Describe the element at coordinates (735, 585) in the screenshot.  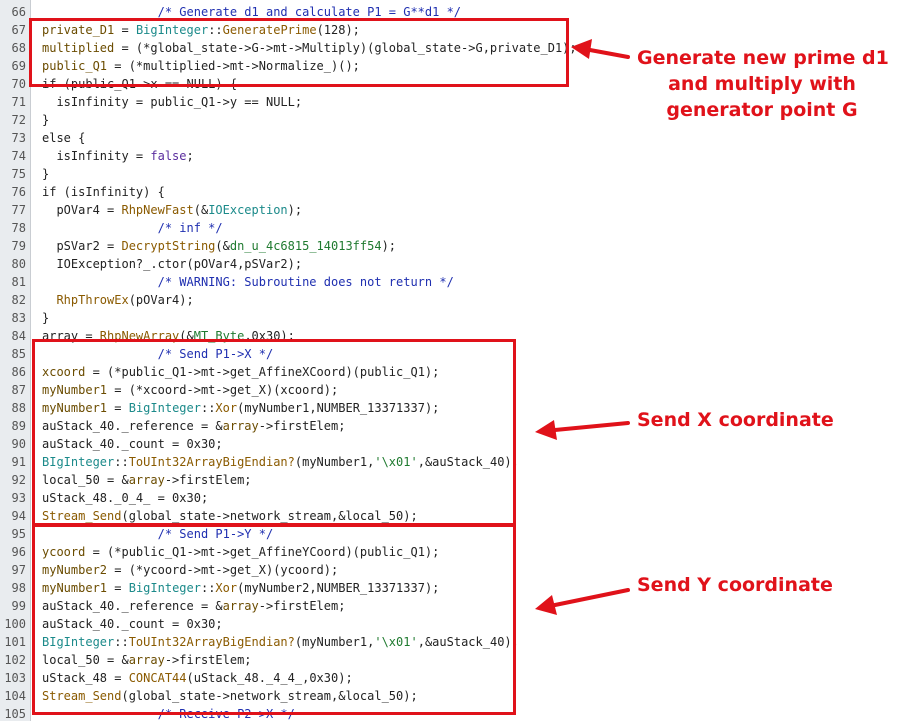
I see `annotation-send-y: Send Y coordinate` at that location.